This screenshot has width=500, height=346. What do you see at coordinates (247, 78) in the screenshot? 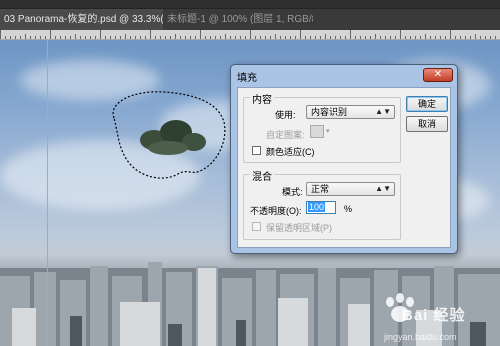
I see `dialog-title: 填充` at bounding box center [247, 78].